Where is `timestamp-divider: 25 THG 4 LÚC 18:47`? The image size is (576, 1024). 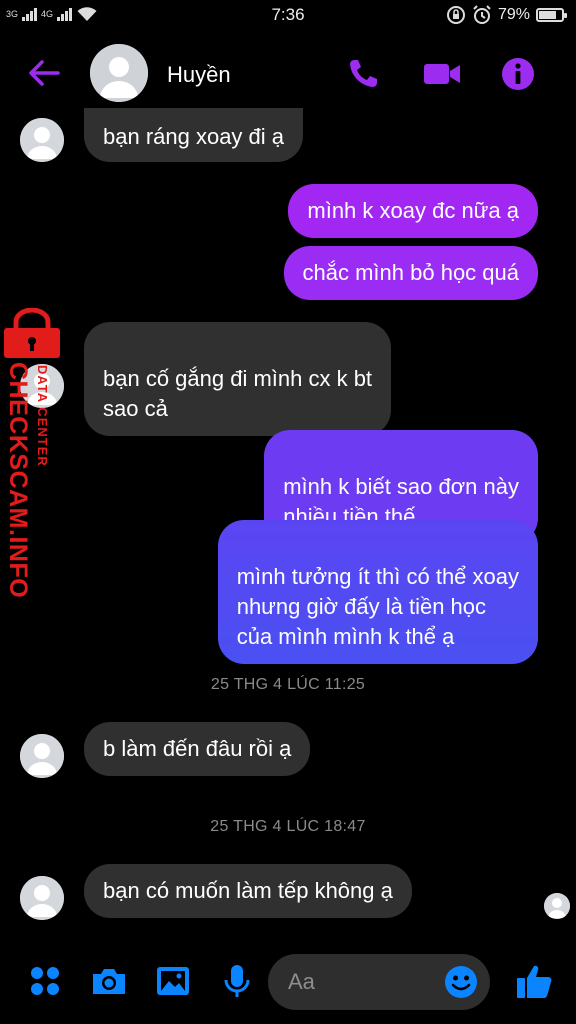 timestamp-divider: 25 THG 4 LÚC 18:47 is located at coordinates (288, 826).